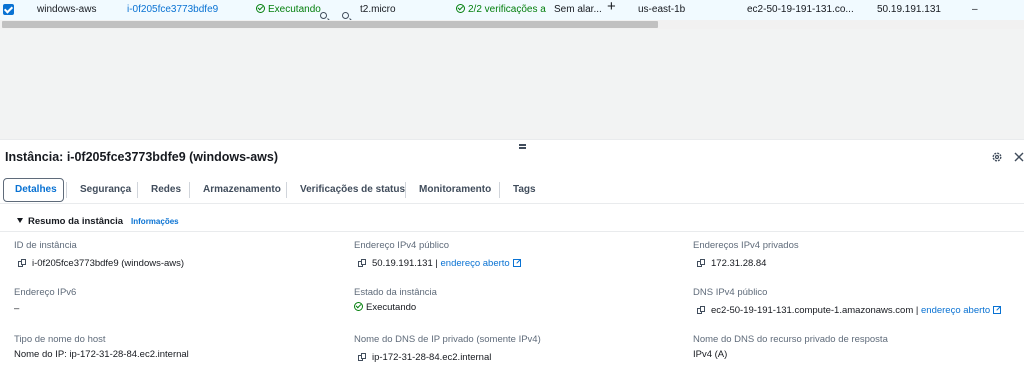 Image resolution: width=1024 pixels, height=369 pixels. I want to click on caret-down-icon, so click(20, 220).